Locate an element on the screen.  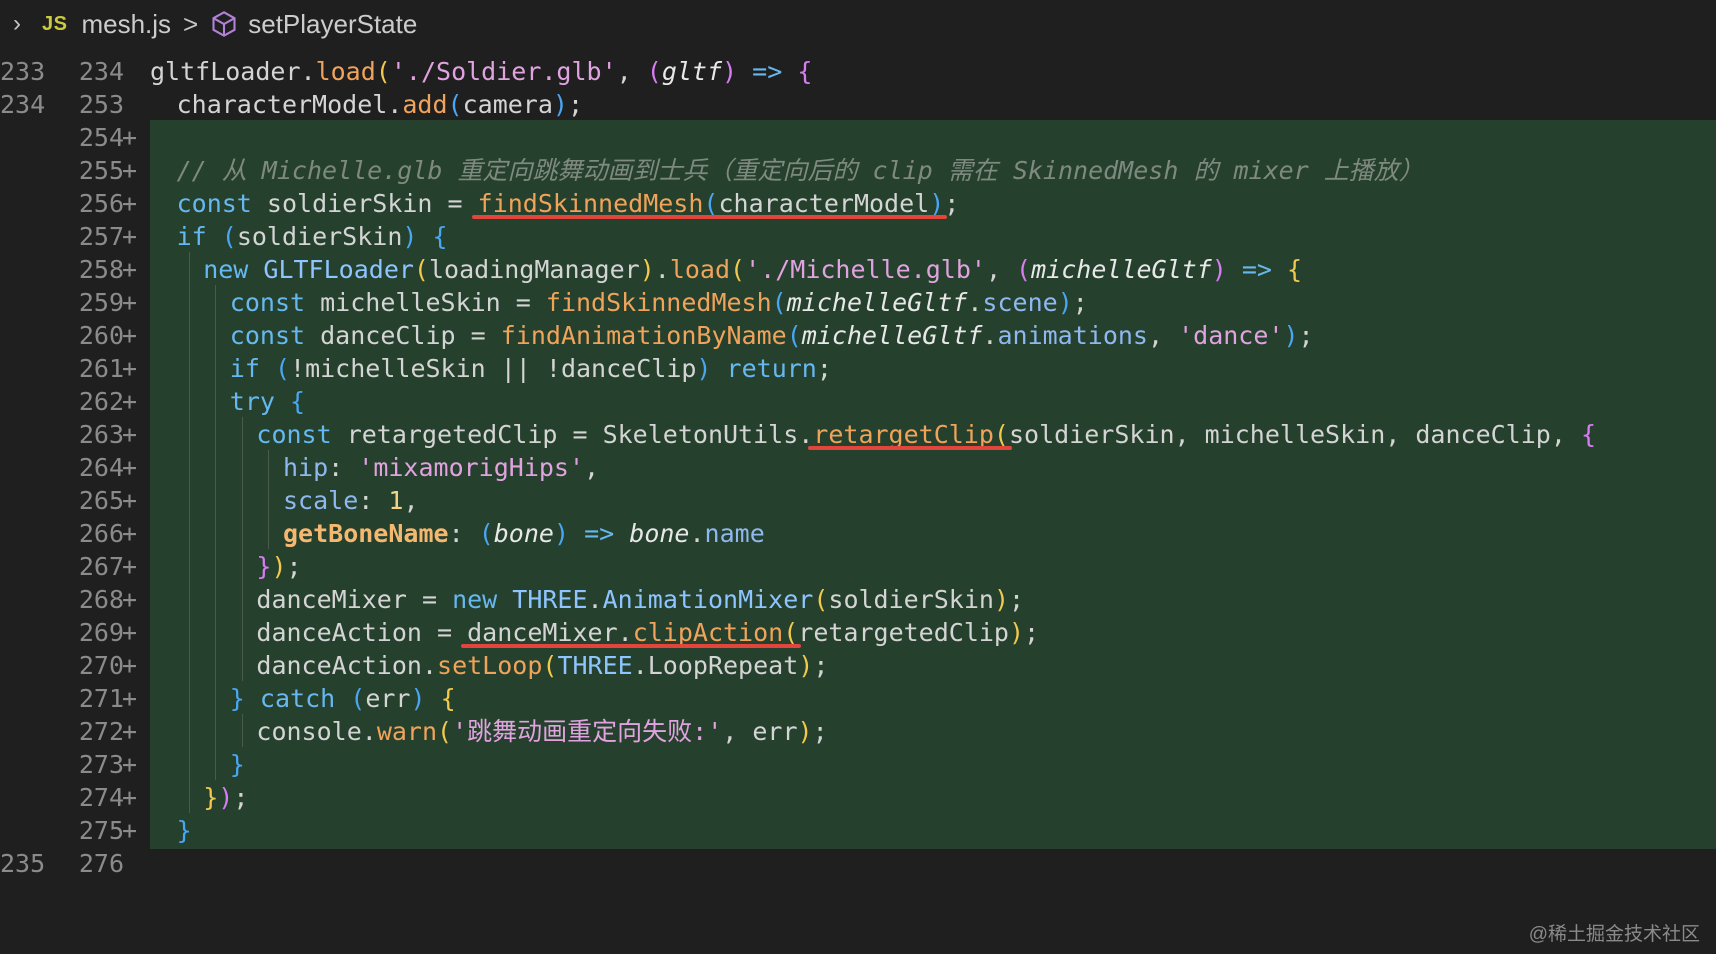
code-token: setLoop is located at coordinates (490, 665).